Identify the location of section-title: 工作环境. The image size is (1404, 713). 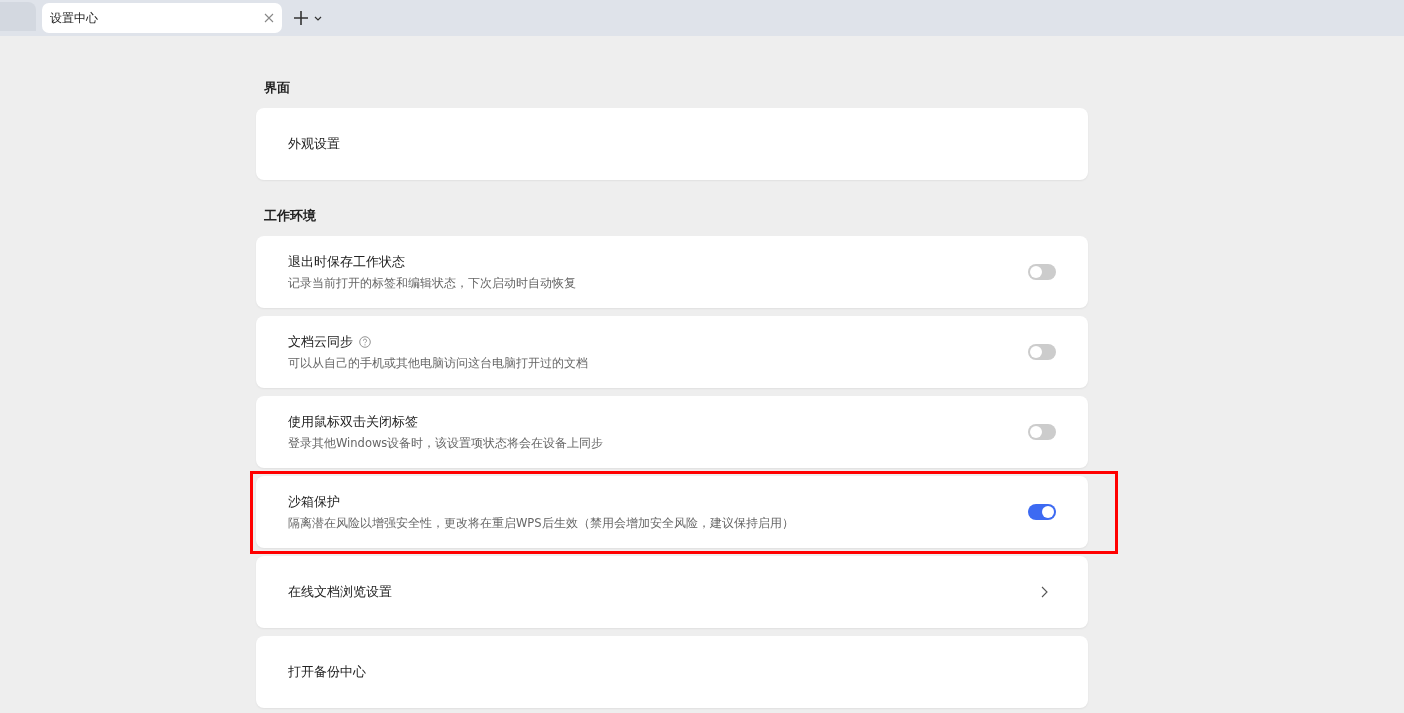
(290, 216).